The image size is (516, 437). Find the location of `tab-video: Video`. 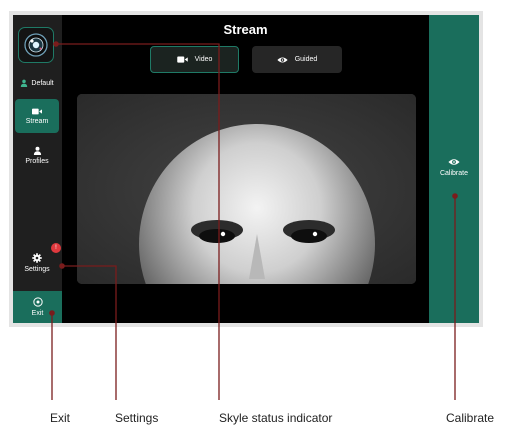

tab-video: Video is located at coordinates (194, 59).